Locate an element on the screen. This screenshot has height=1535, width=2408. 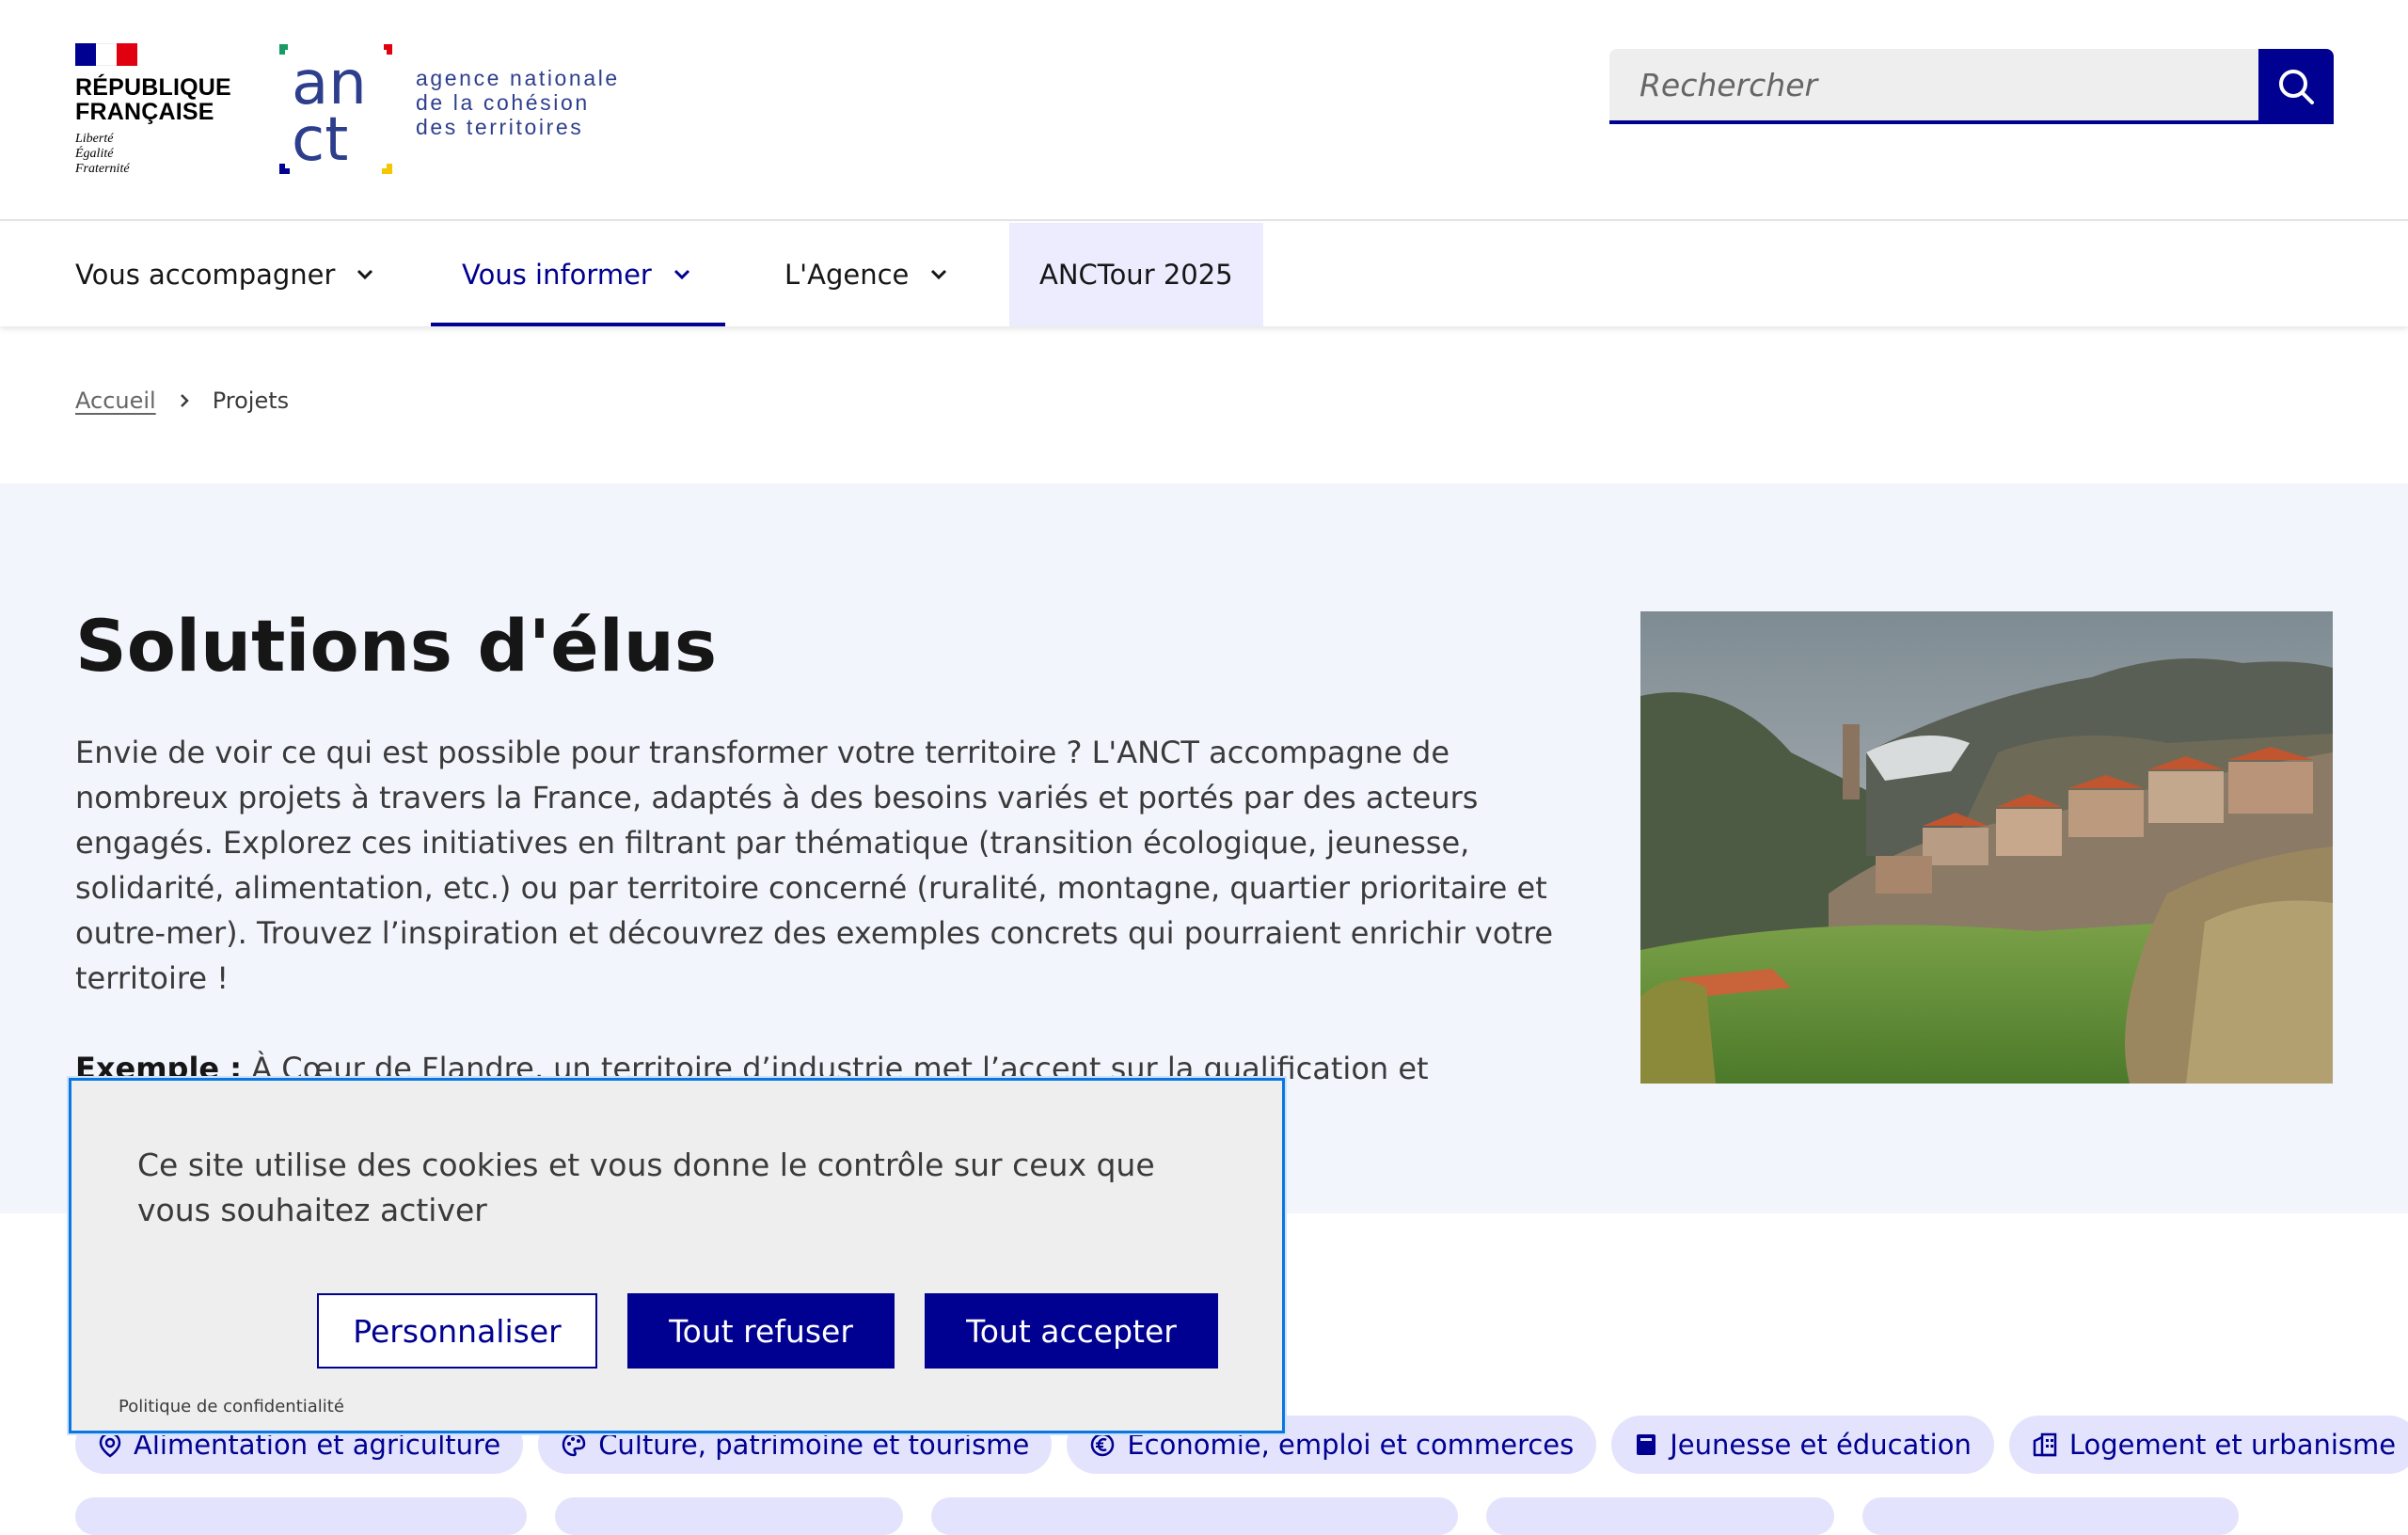
breadcrumb-current: Projets is located at coordinates (251, 401).